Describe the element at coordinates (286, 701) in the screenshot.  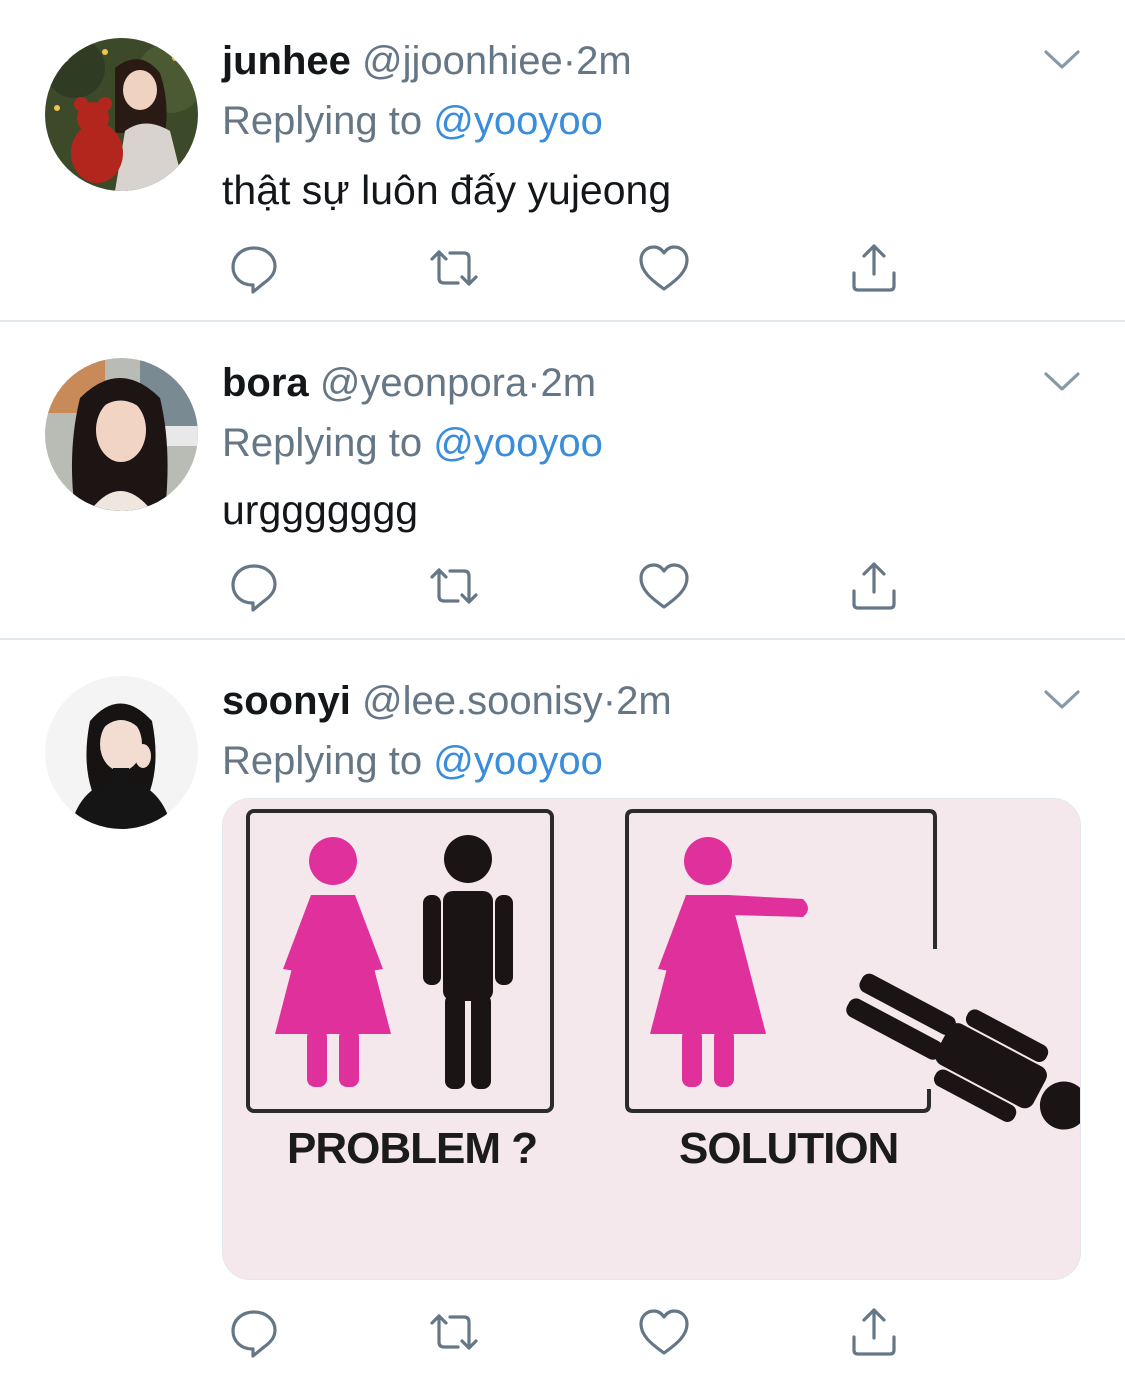
I see `display-name: soonyi` at that location.